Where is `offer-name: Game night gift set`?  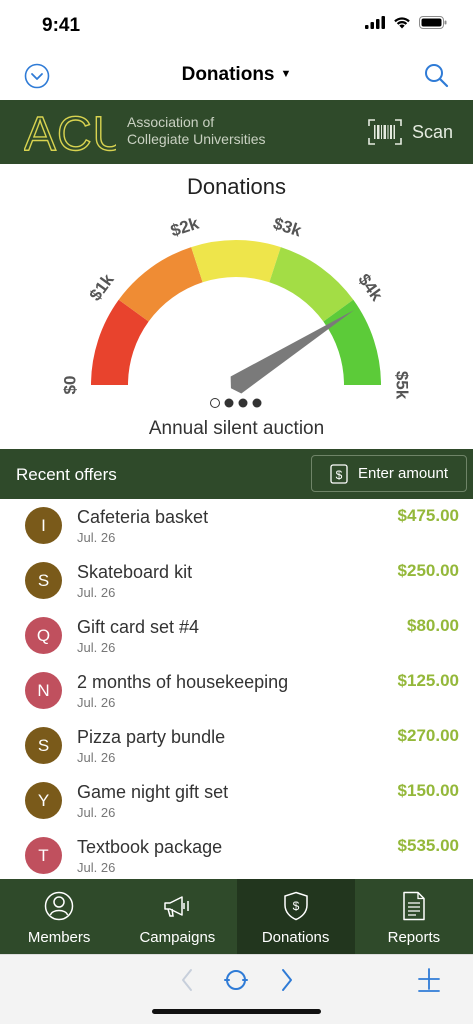 offer-name: Game night gift set is located at coordinates (153, 792).